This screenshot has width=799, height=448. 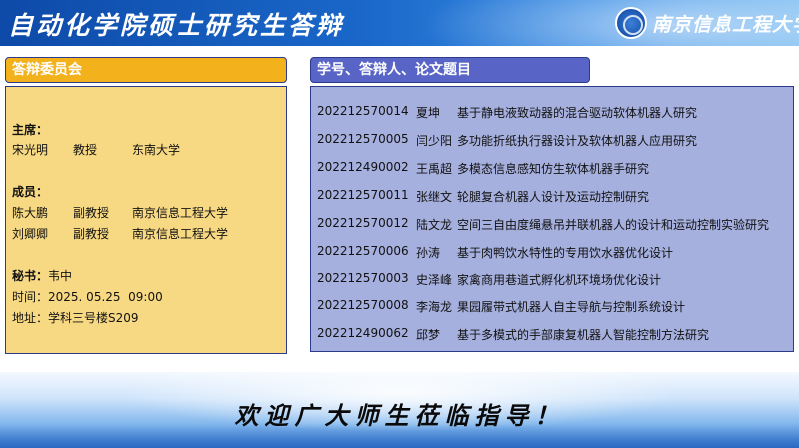 What do you see at coordinates (428, 113) in the screenshot?
I see `student-name: 夏坤` at bounding box center [428, 113].